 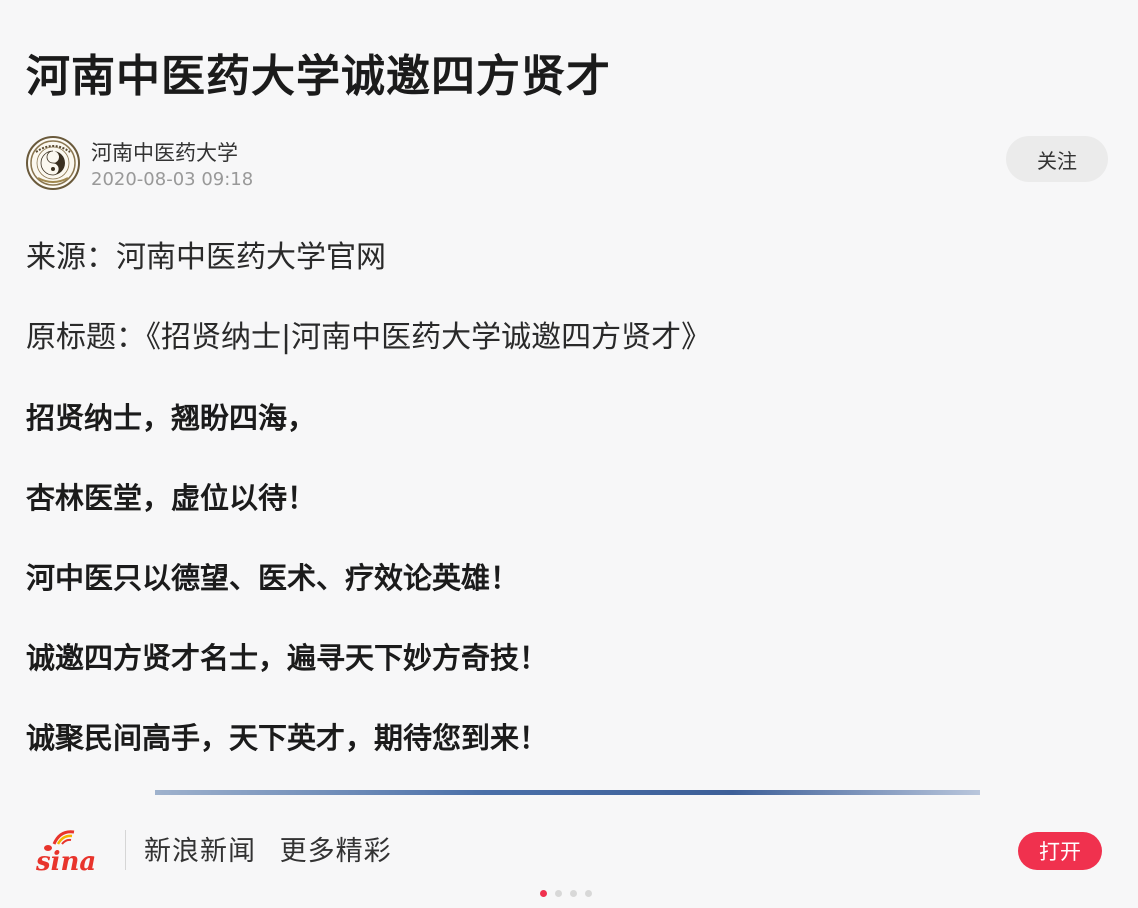 I want to click on source-line: 来源：河南中医药大学官网, so click(x=206, y=257).